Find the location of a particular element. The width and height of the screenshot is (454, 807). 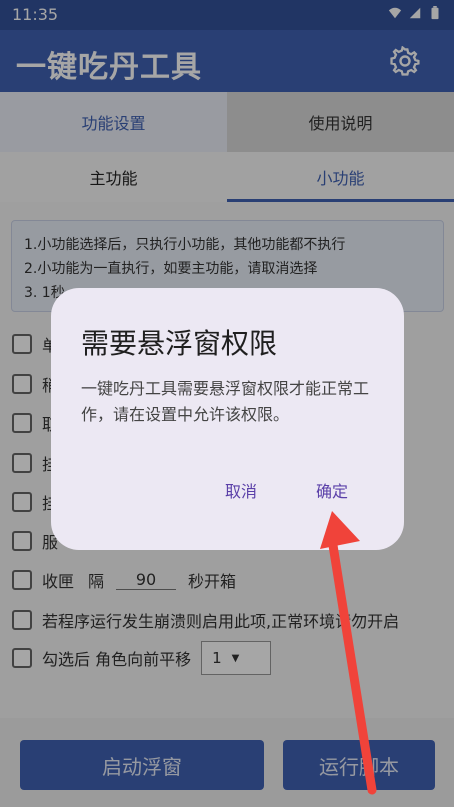

dialog-message: 一键吃丹工具需要悬浮窗权限才能正常工作，请在设置中允许该权限。 is located at coordinates (225, 401).